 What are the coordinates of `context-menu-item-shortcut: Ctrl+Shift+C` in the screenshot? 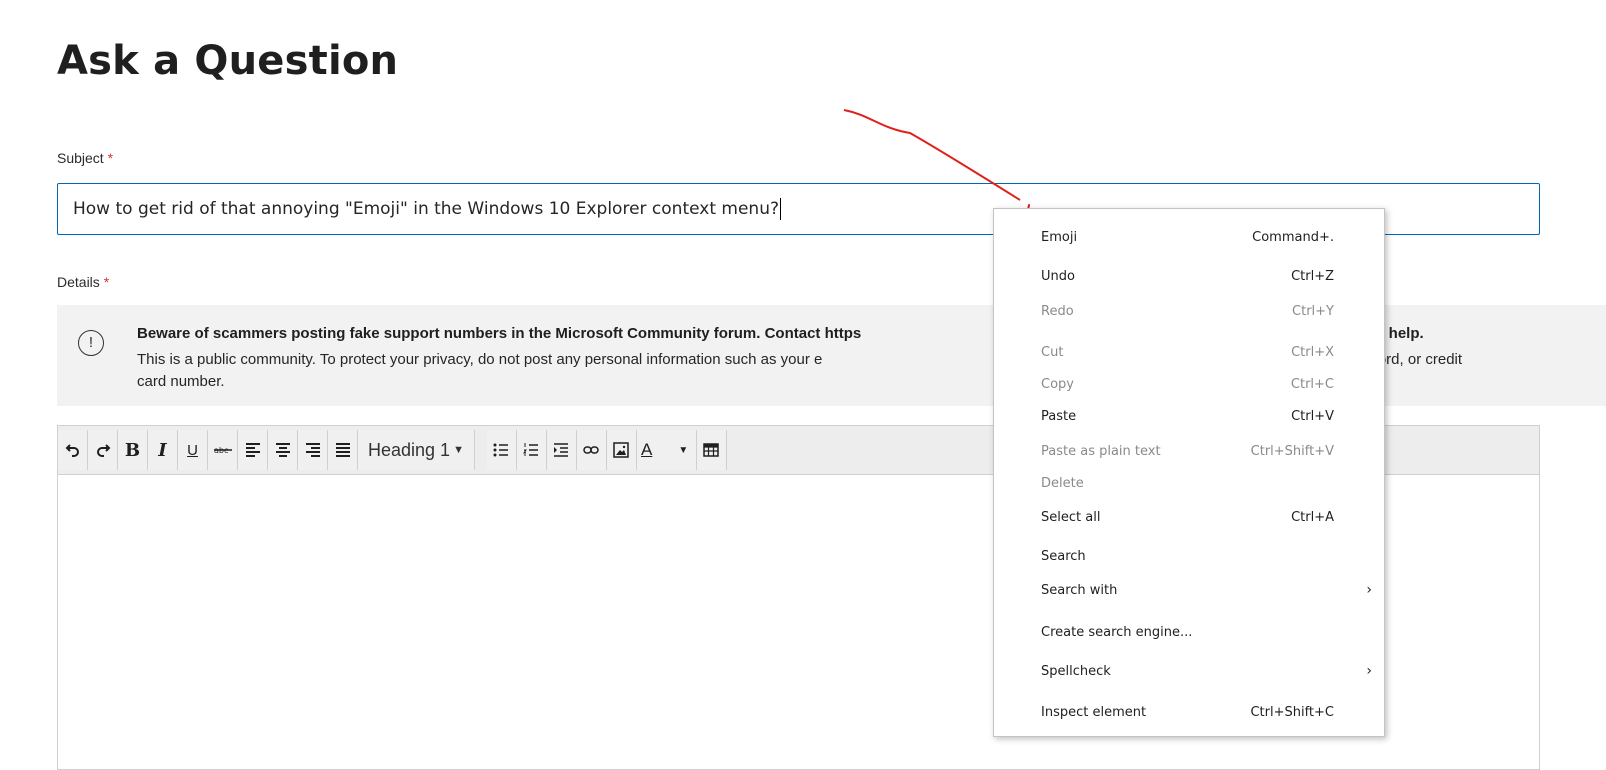 It's located at (1292, 712).